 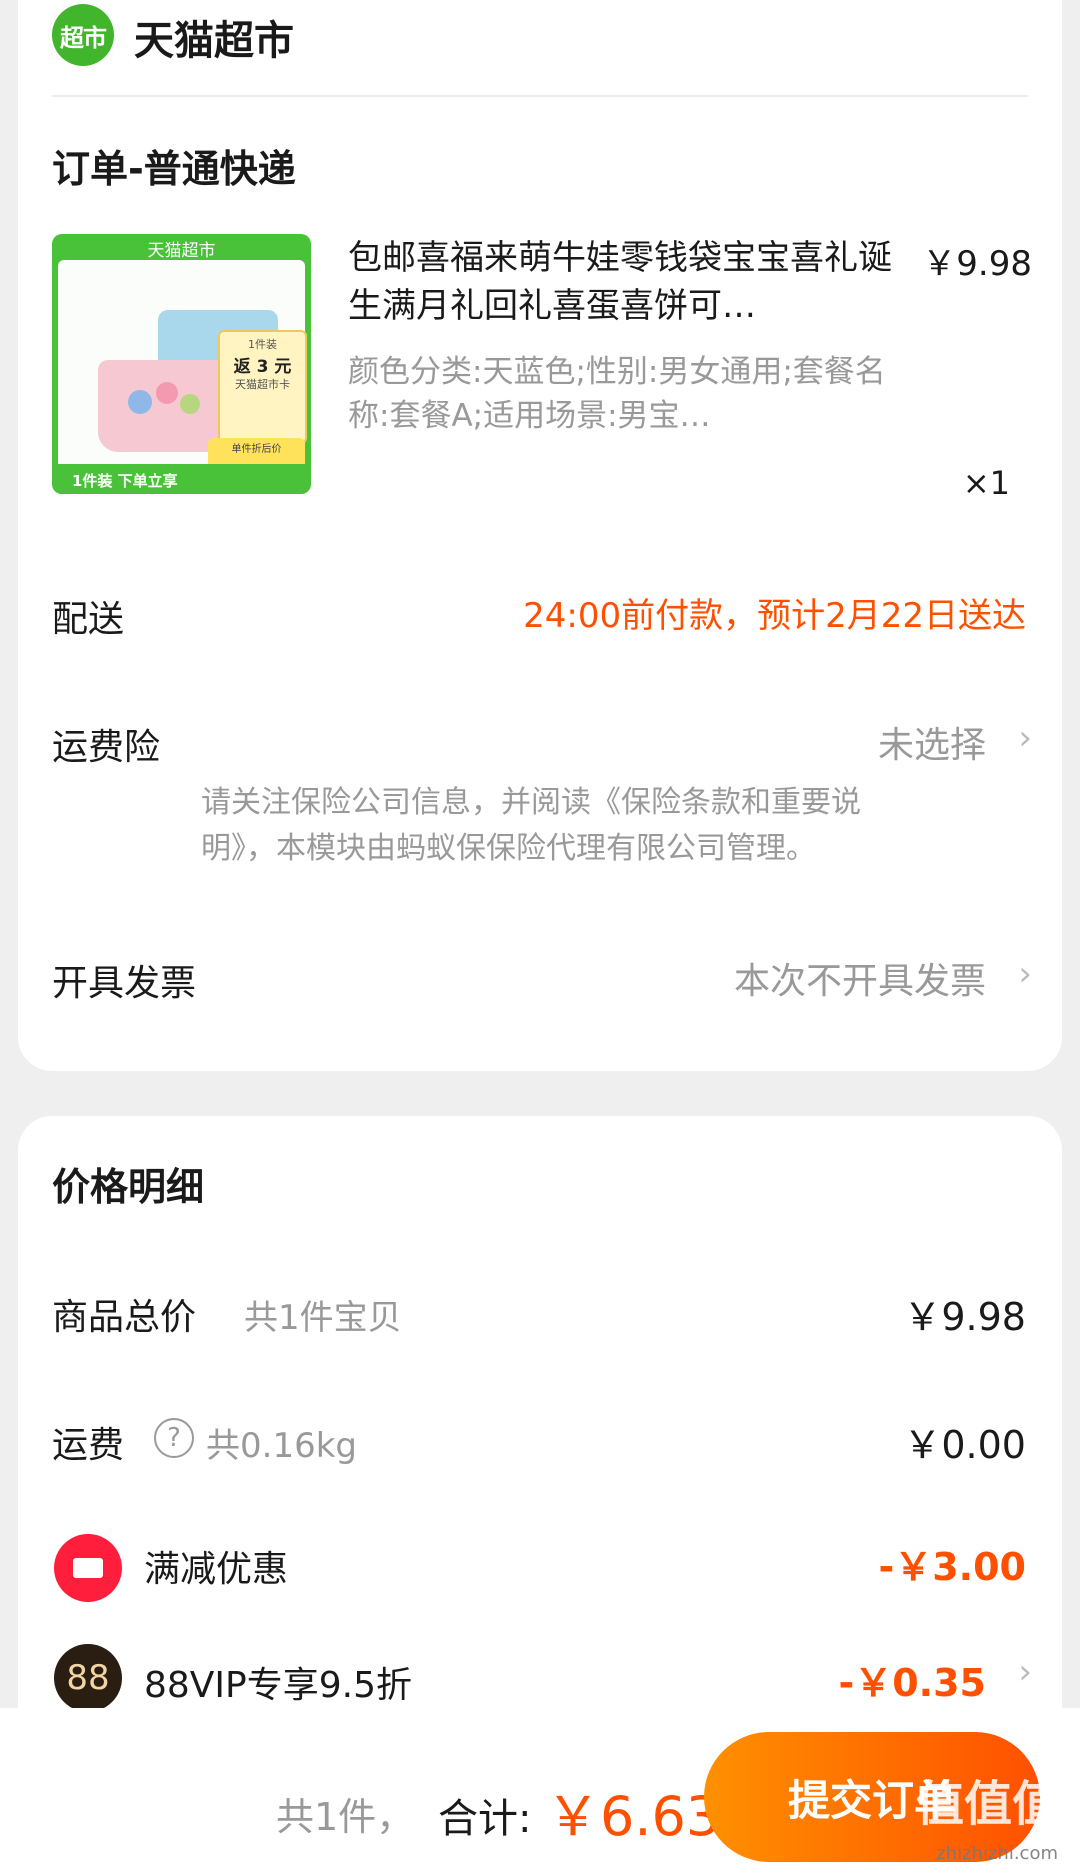 What do you see at coordinates (125, 481) in the screenshot?
I see `product-image-bottom-text: 1件装 下单立享` at bounding box center [125, 481].